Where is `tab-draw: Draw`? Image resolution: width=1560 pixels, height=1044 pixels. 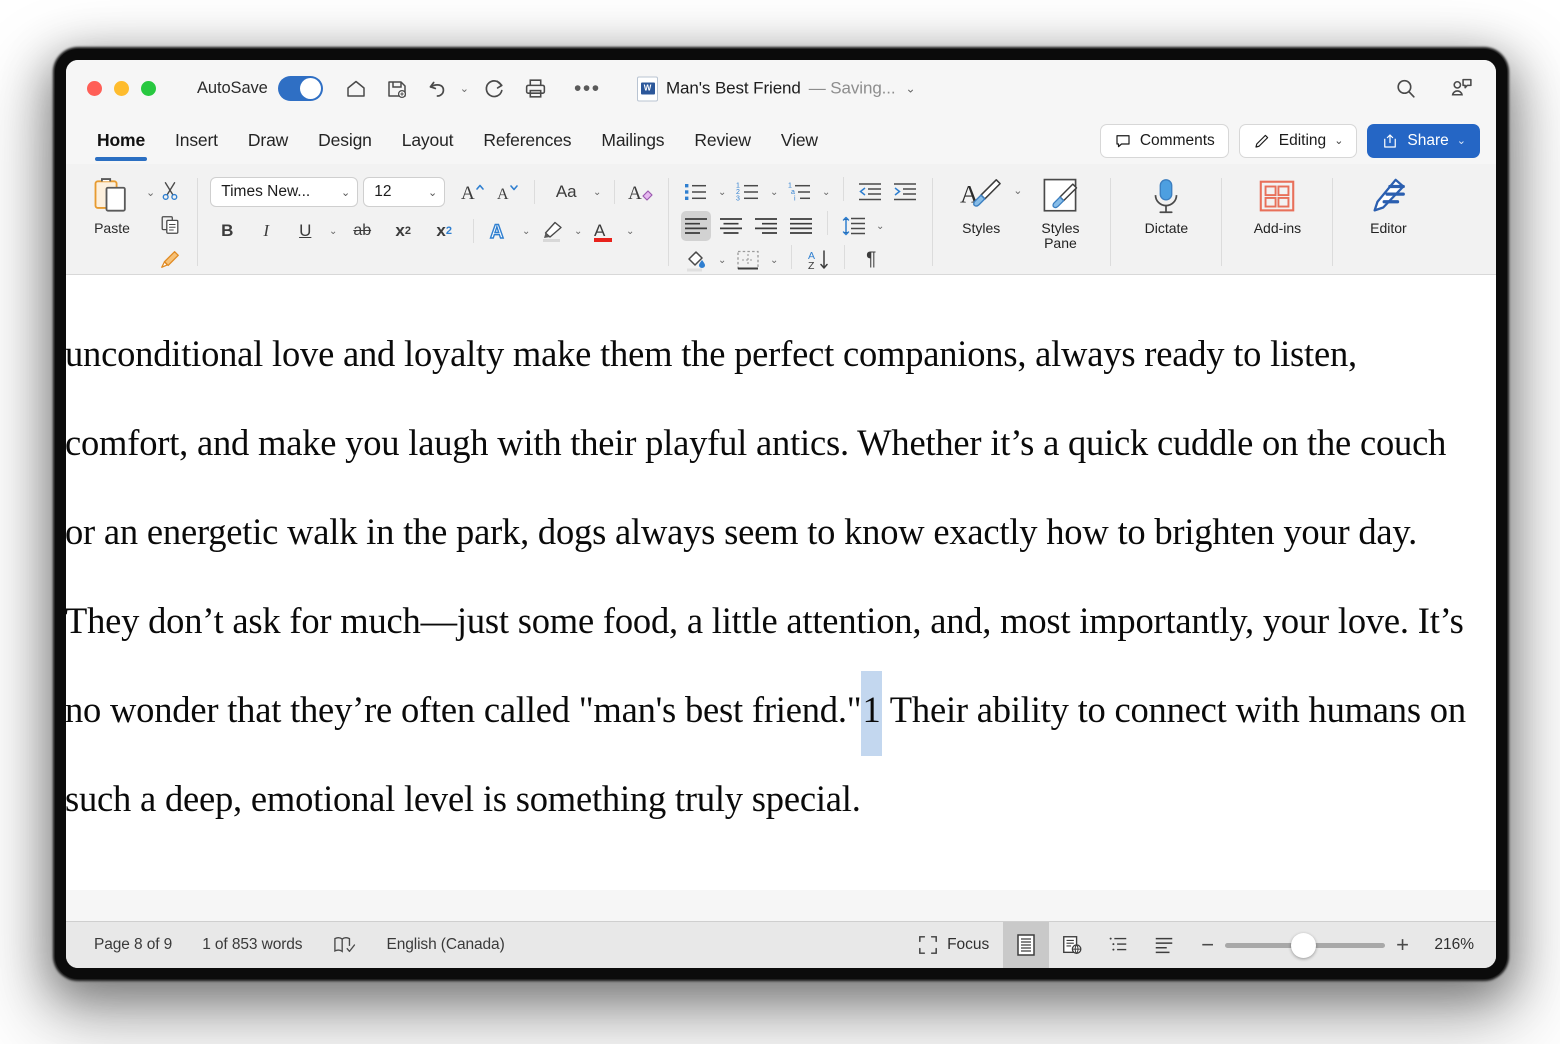 tab-draw: Draw is located at coordinates (268, 141).